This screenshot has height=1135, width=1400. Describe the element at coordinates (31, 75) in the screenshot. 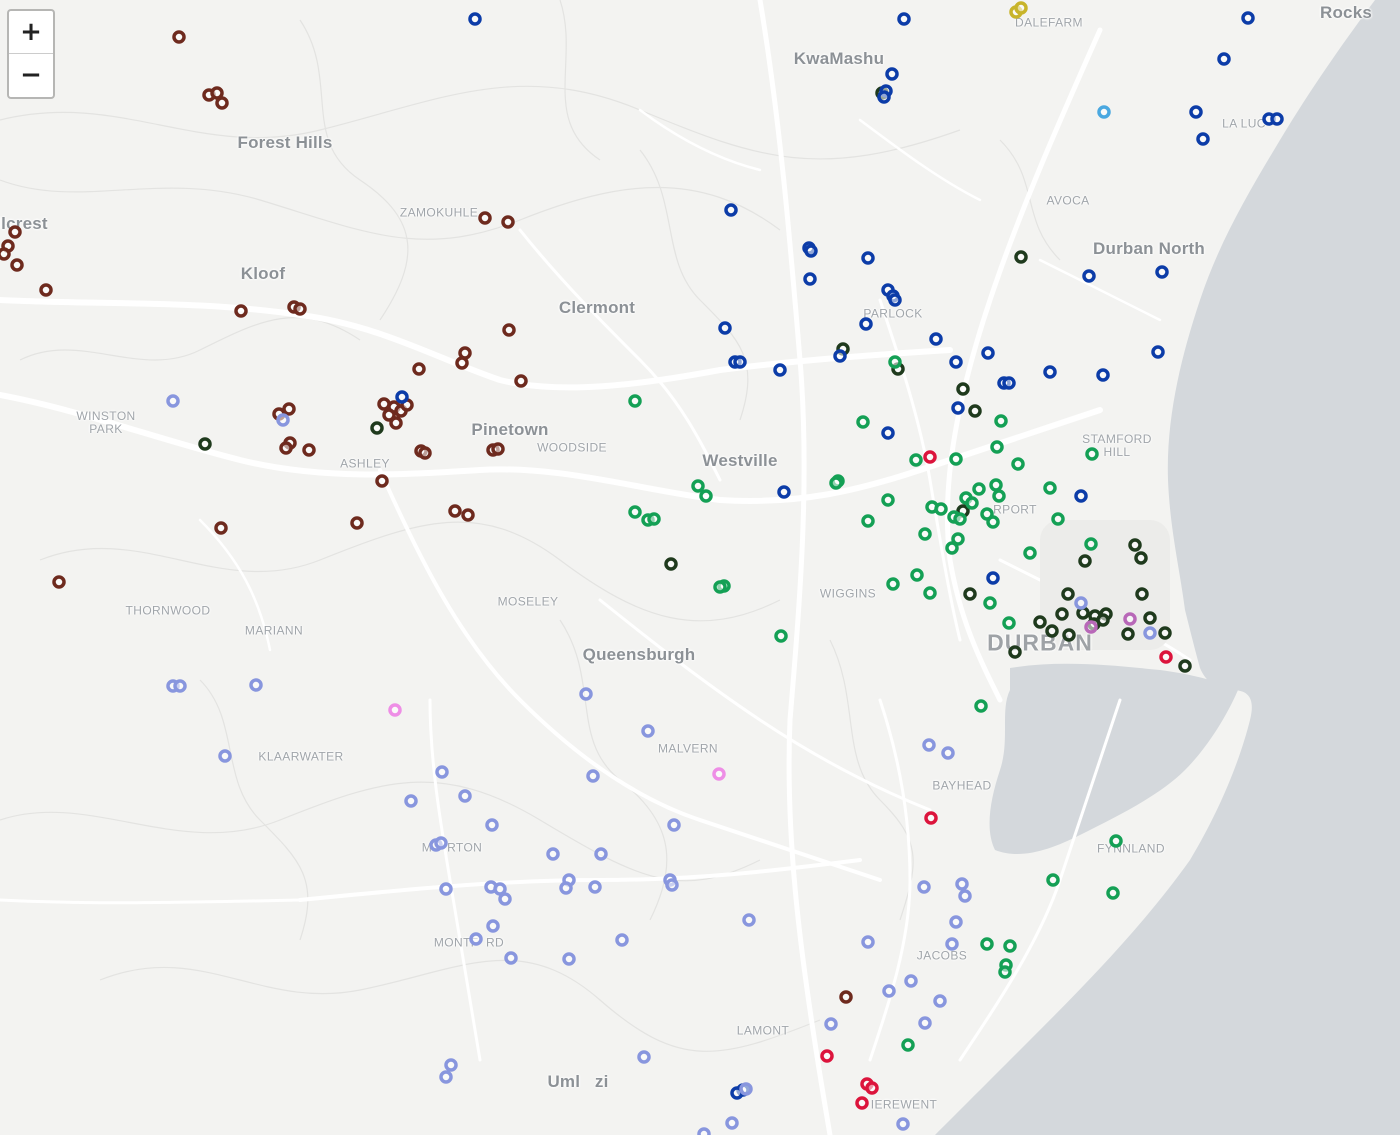

I see `zoom-out-button: −` at that location.